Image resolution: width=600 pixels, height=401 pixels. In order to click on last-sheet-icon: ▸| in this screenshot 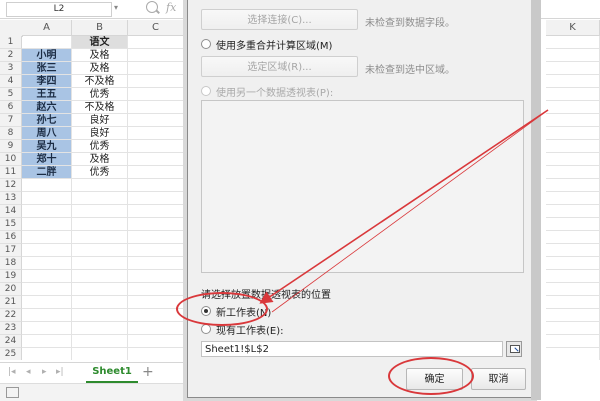, I will do `click(60, 372)`.